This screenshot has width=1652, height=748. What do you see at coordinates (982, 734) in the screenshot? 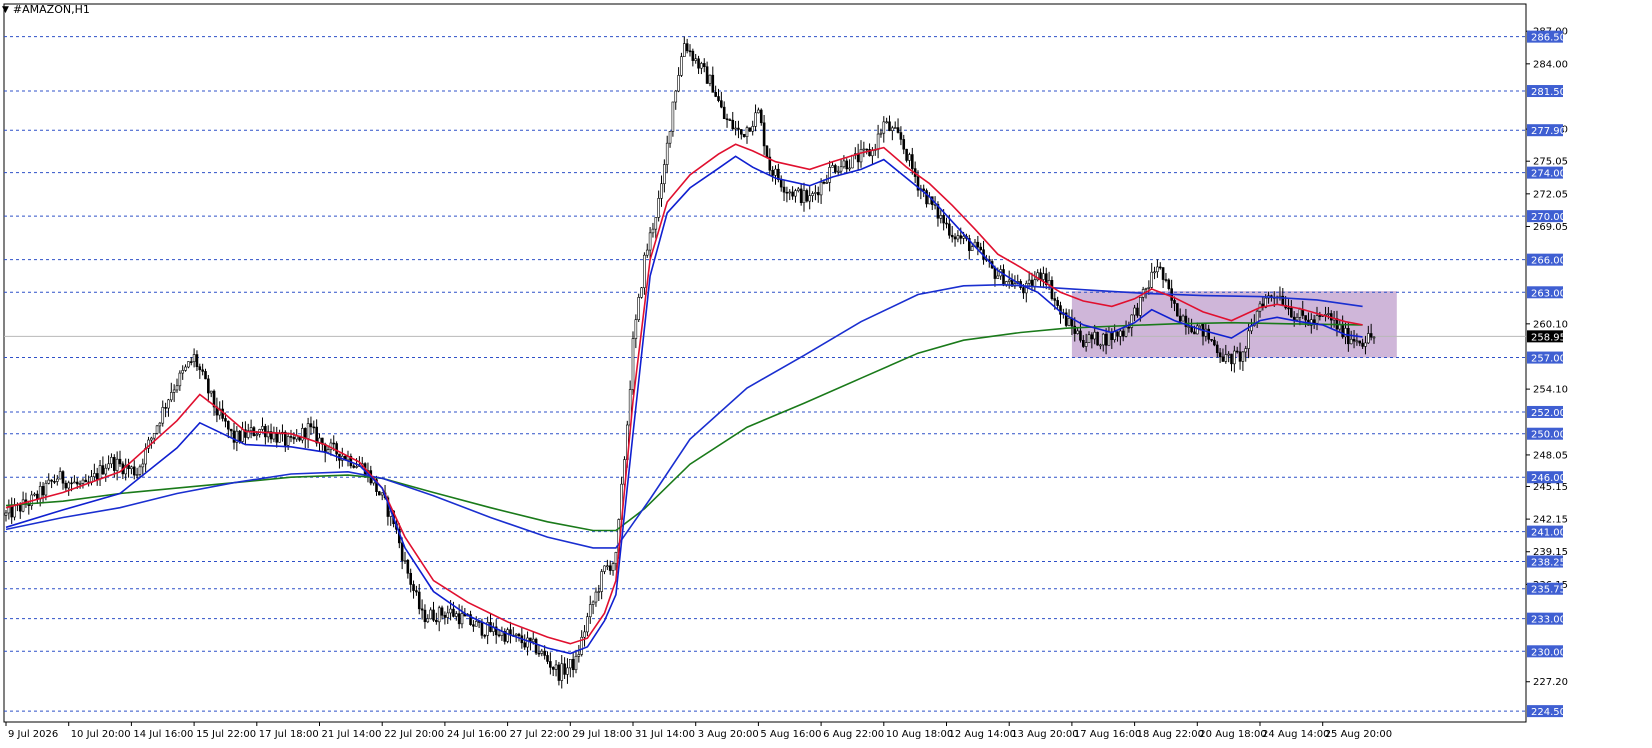
I see `x-tick-label: 12 Aug 14:00` at bounding box center [982, 734].